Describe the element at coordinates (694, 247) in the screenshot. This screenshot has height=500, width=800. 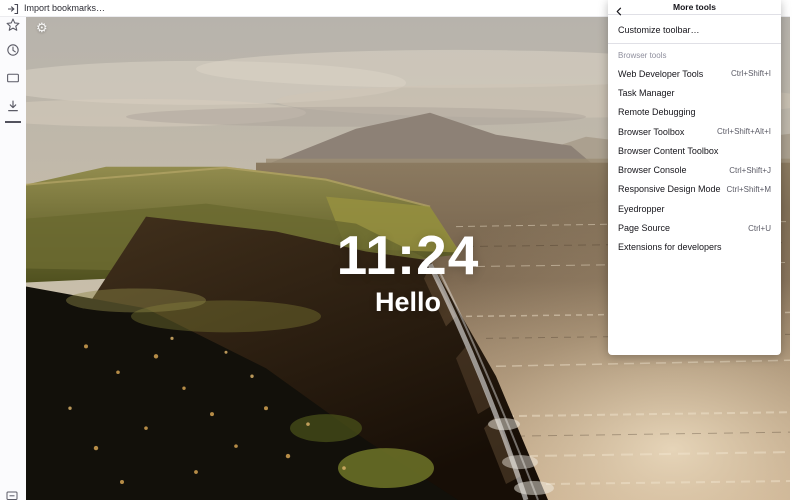
I see `menu-item-extensions-for-developers: Extensions for developers` at that location.